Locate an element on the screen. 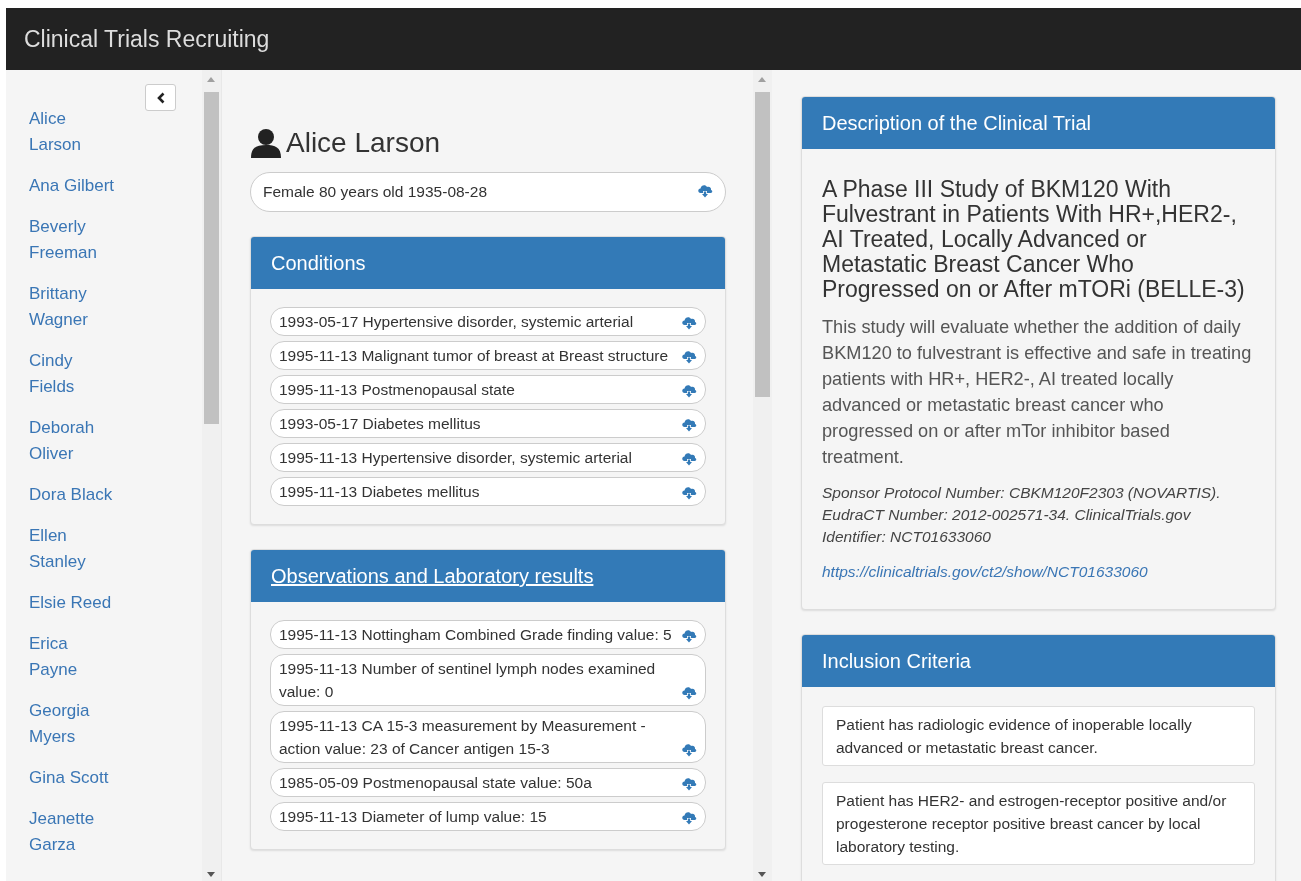  collapse-button is located at coordinates (160, 97).